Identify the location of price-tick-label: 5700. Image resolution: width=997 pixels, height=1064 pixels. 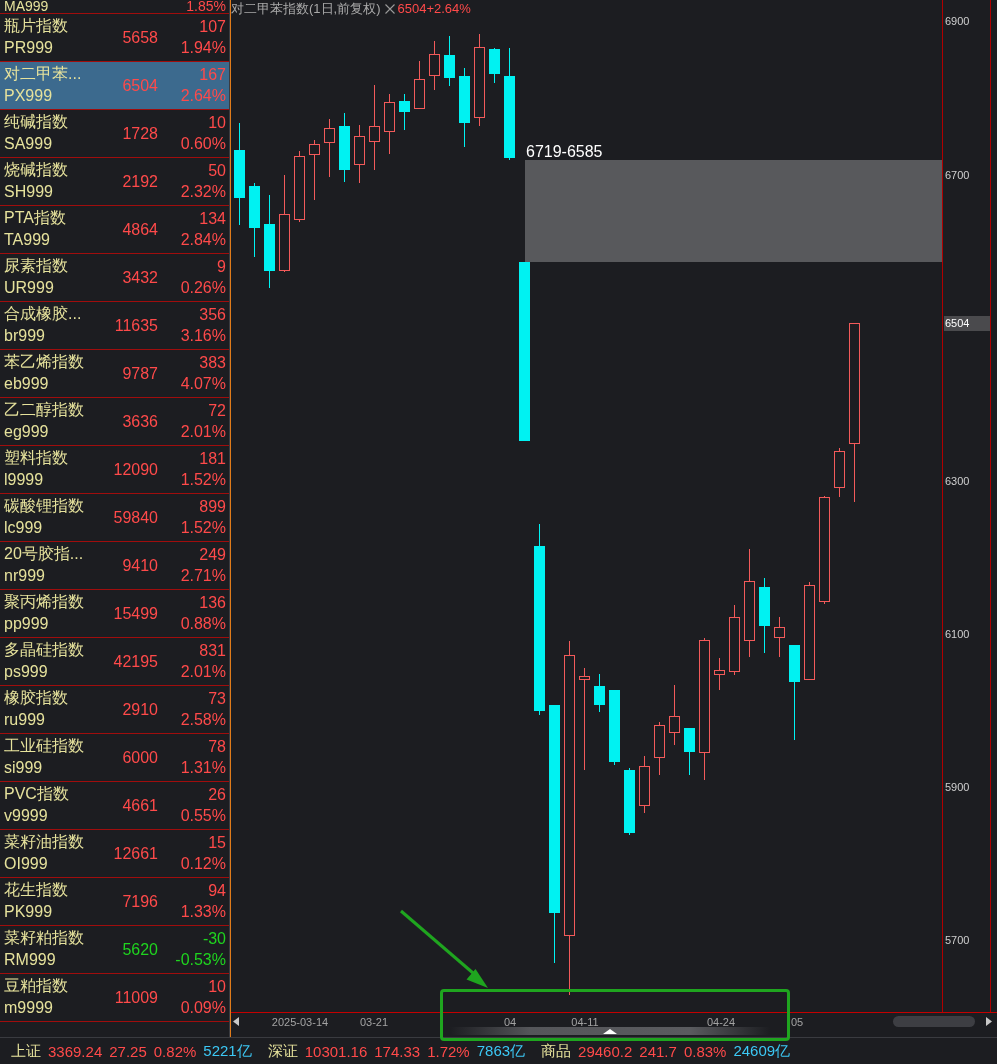
(957, 940).